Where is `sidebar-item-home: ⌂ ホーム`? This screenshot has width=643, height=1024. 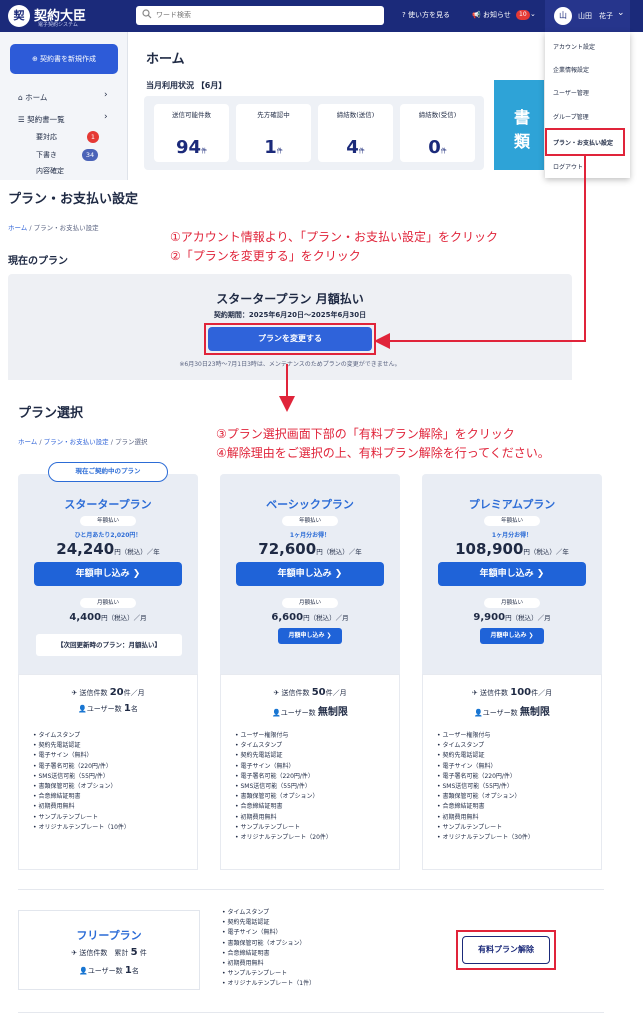
sidebar-item-home: ⌂ ホーム is located at coordinates (32, 97).